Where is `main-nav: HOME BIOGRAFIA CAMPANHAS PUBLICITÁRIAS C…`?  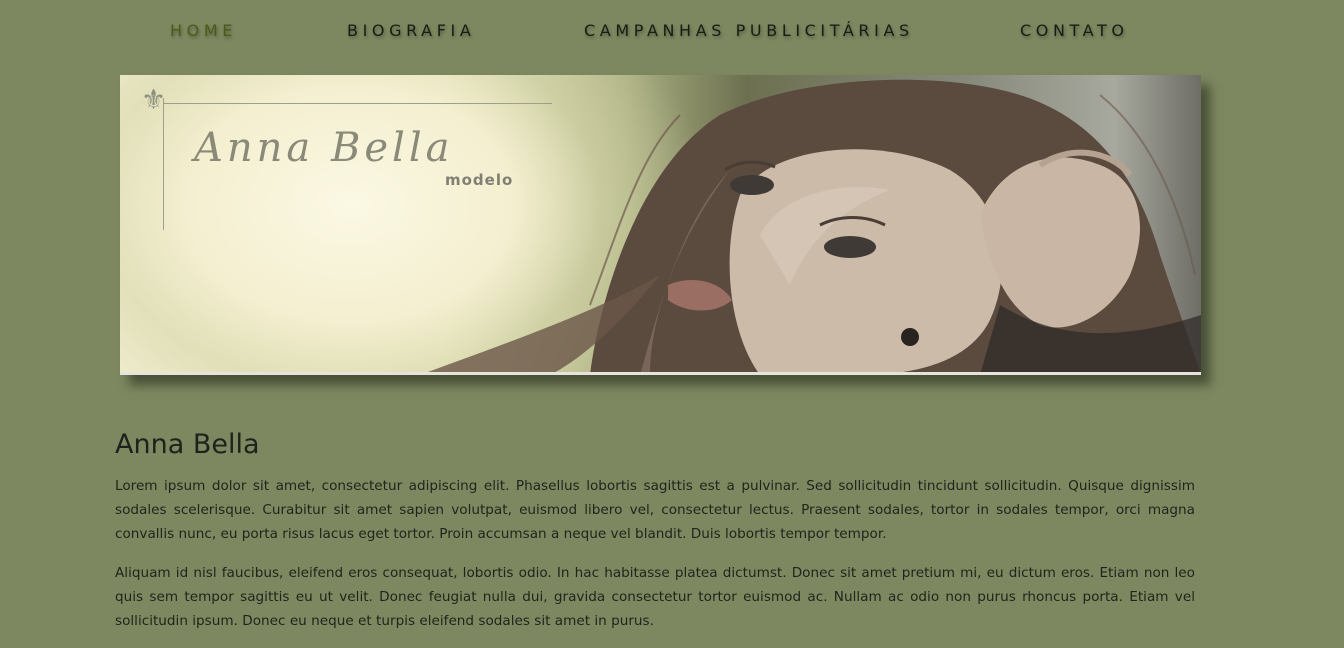 main-nav: HOME BIOGRAFIA CAMPANHAS PUBLICITÁRIAS C… is located at coordinates (672, 31).